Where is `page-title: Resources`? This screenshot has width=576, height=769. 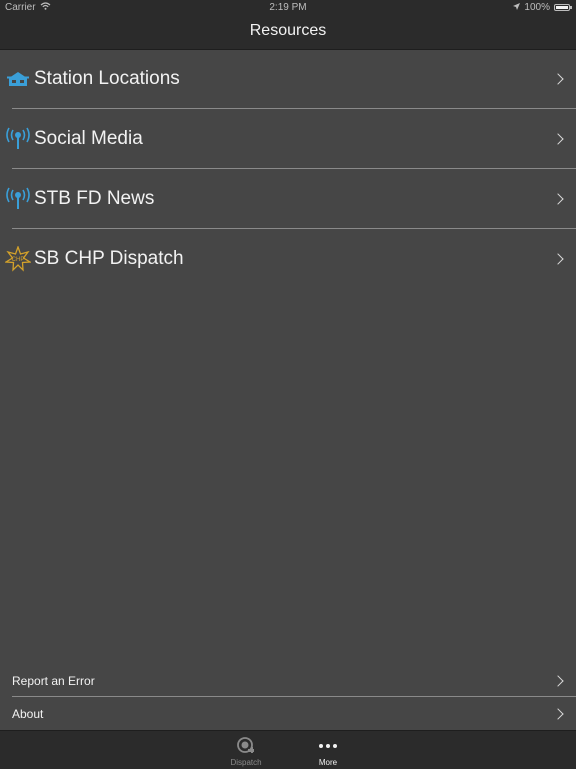 page-title: Resources is located at coordinates (288, 30).